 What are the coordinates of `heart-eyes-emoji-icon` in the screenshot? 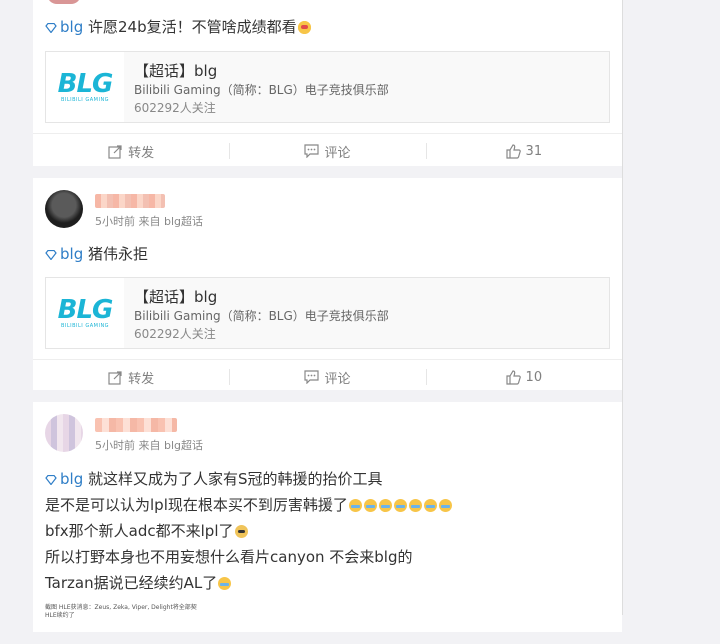 It's located at (304, 27).